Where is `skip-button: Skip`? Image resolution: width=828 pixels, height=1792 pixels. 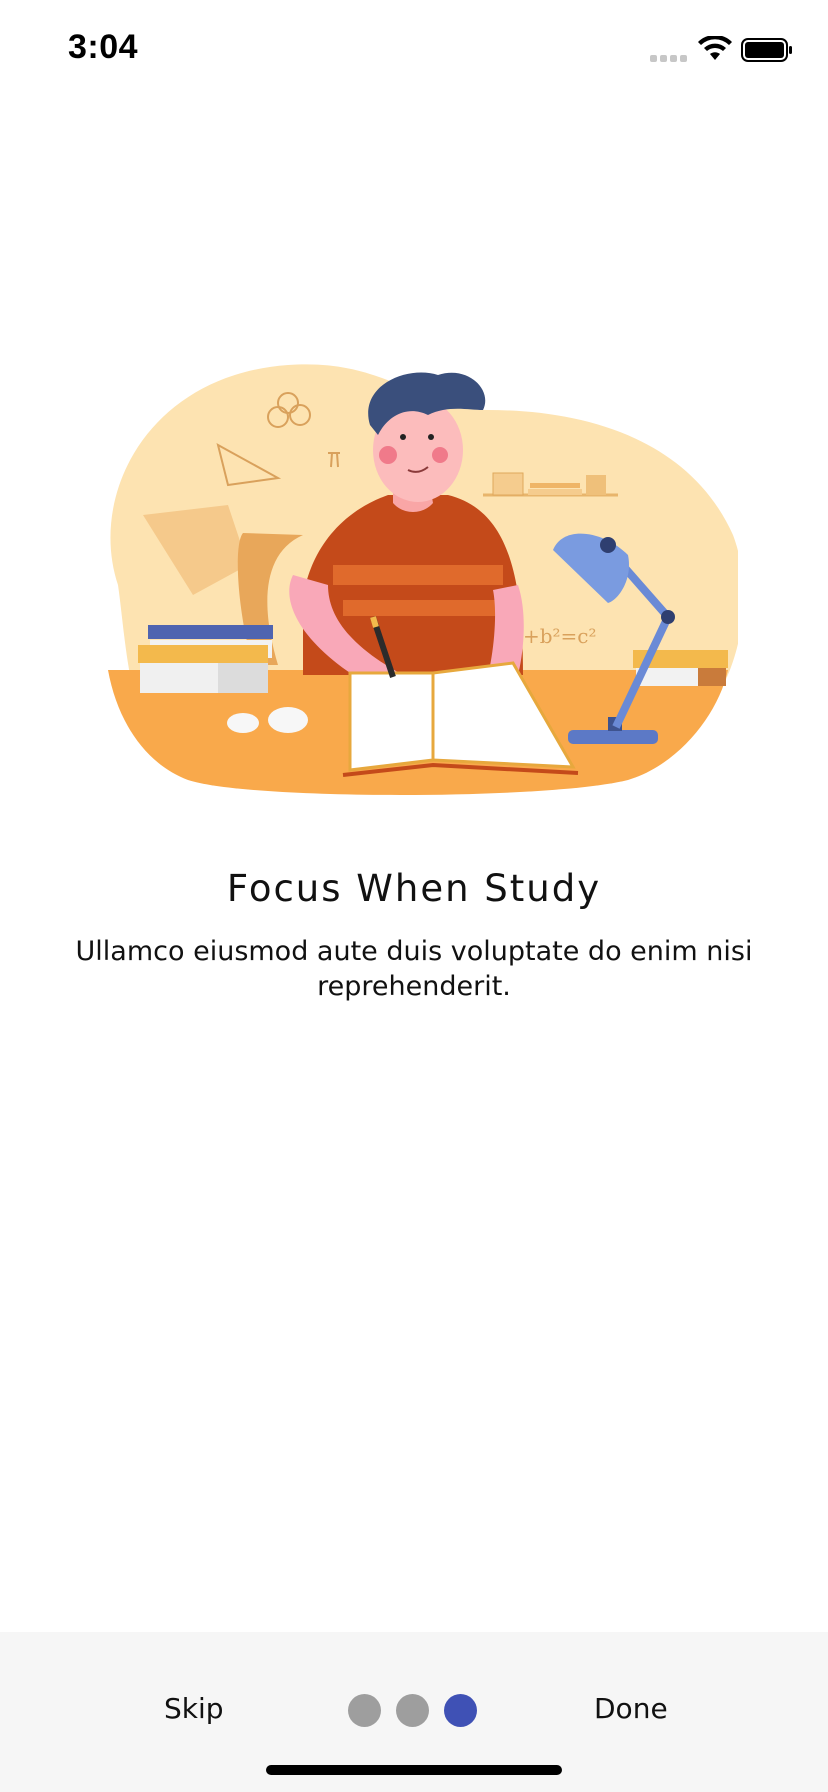
skip-button: Skip is located at coordinates (194, 1708).